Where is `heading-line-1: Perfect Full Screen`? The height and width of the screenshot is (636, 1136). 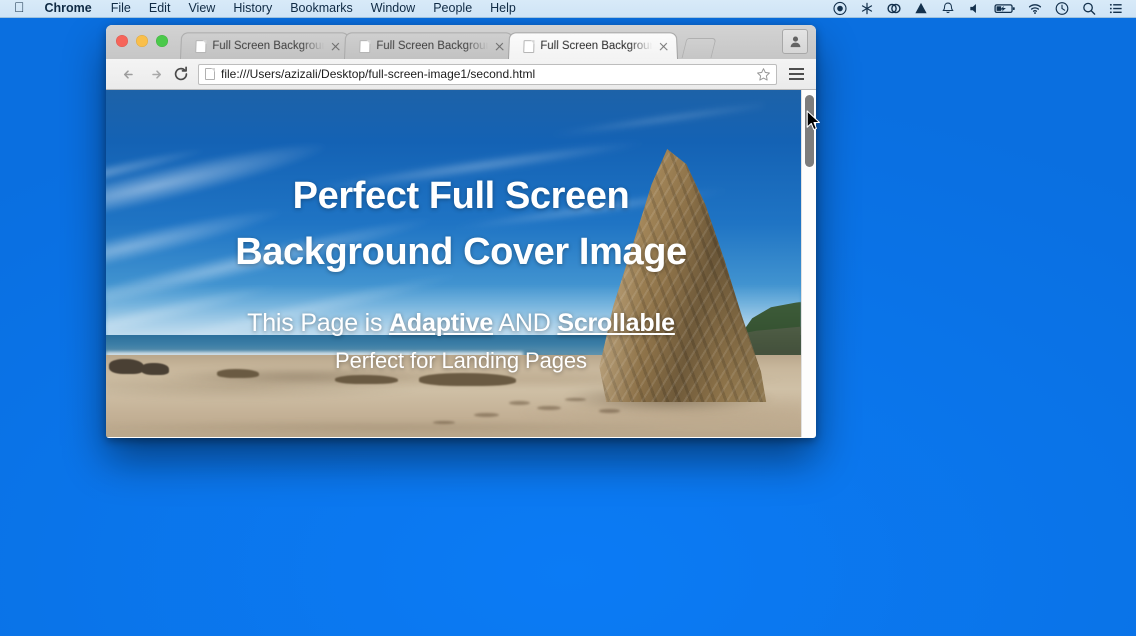
heading-line-1: Perfect Full Screen is located at coordinates (461, 196).